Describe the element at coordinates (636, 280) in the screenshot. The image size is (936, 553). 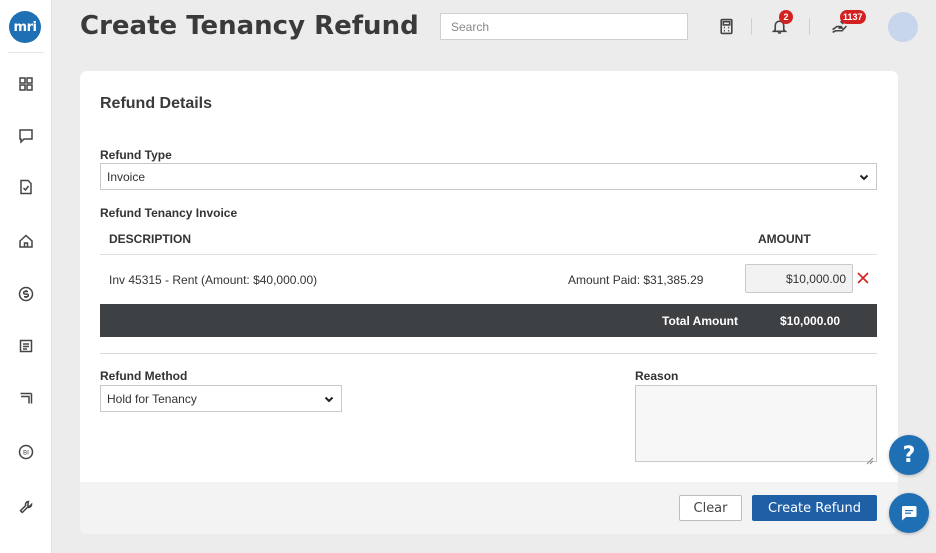
I see `invoice-amount-paid: Amount Paid: $31,385.29` at that location.